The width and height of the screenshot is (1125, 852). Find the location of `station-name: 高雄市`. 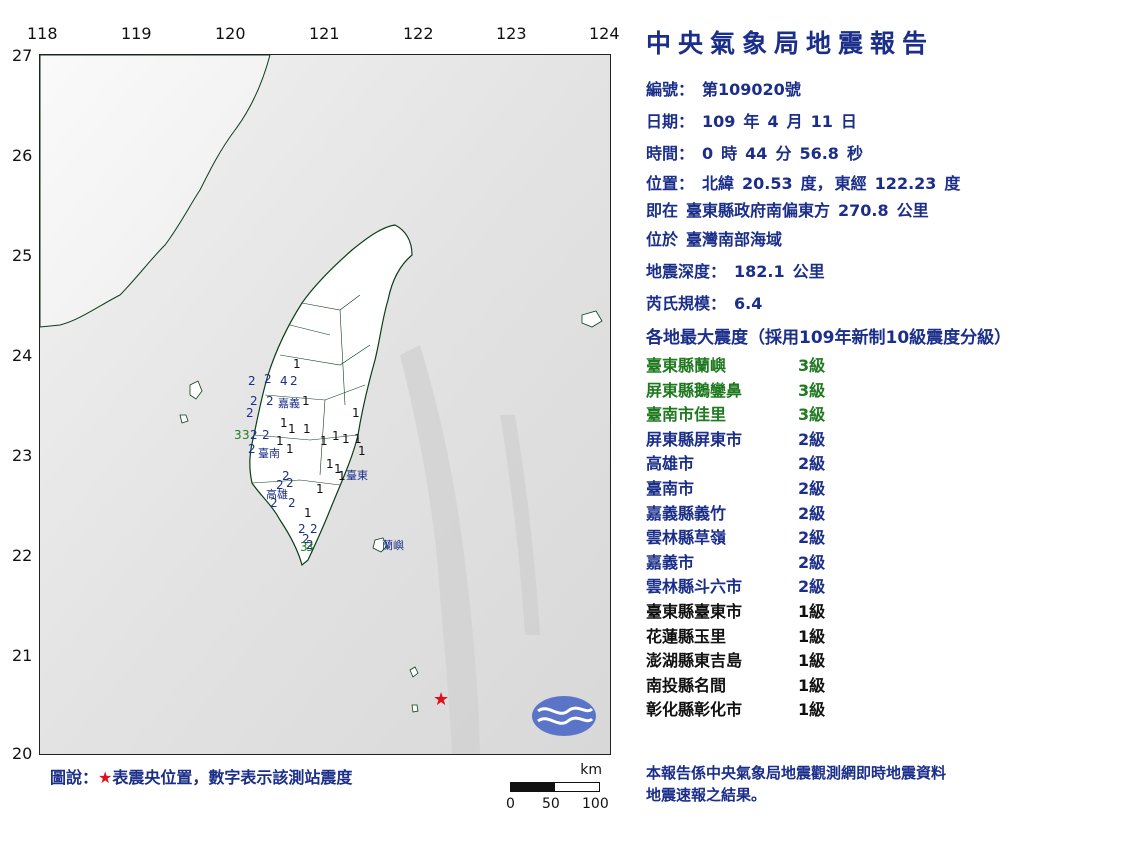

station-name: 高雄市 is located at coordinates (670, 464).